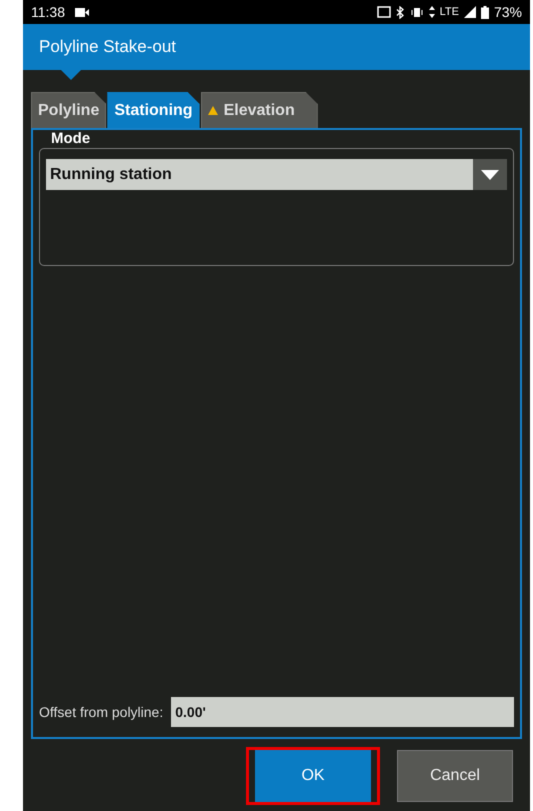 Image resolution: width=533 pixels, height=811 pixels. I want to click on cast-icon, so click(383, 12).